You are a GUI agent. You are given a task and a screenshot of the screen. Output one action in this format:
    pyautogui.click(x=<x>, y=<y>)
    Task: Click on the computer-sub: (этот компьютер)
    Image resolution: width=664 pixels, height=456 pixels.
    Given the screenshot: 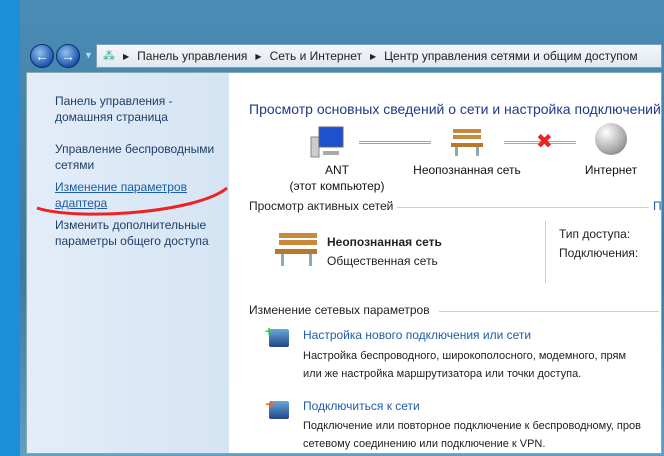 What is the action you would take?
    pyautogui.click(x=337, y=186)
    